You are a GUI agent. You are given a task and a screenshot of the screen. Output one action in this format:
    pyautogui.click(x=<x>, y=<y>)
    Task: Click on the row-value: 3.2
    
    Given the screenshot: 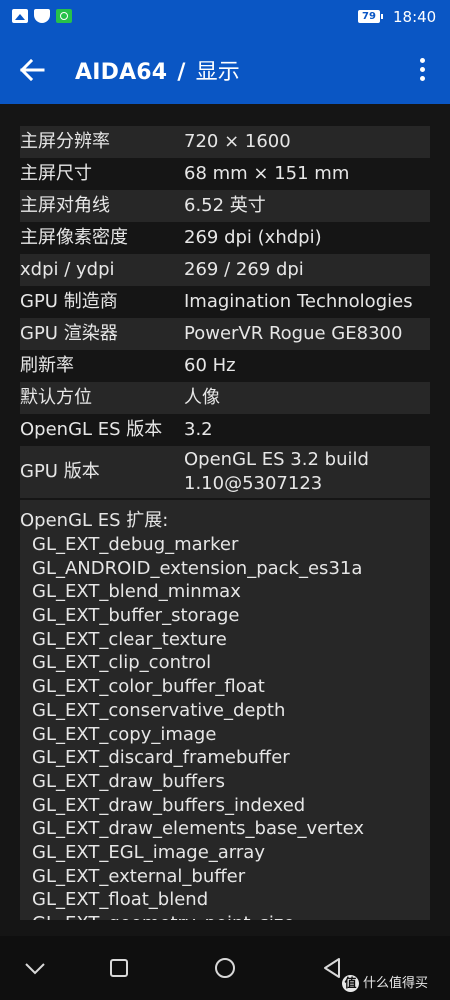 What is the action you would take?
    pyautogui.click(x=198, y=429)
    